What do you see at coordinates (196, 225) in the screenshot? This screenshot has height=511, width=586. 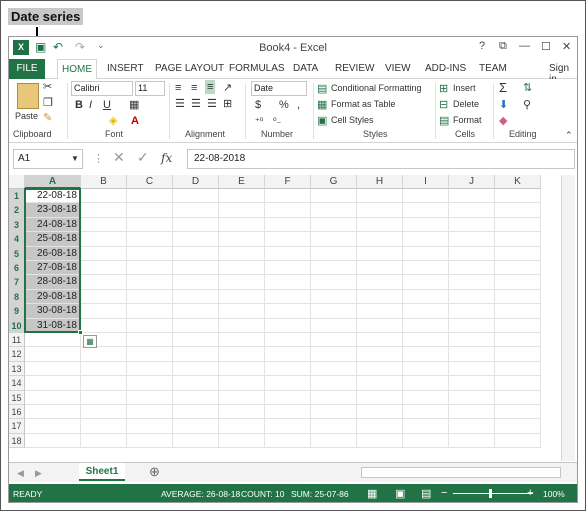 I see `cell-D3` at bounding box center [196, 225].